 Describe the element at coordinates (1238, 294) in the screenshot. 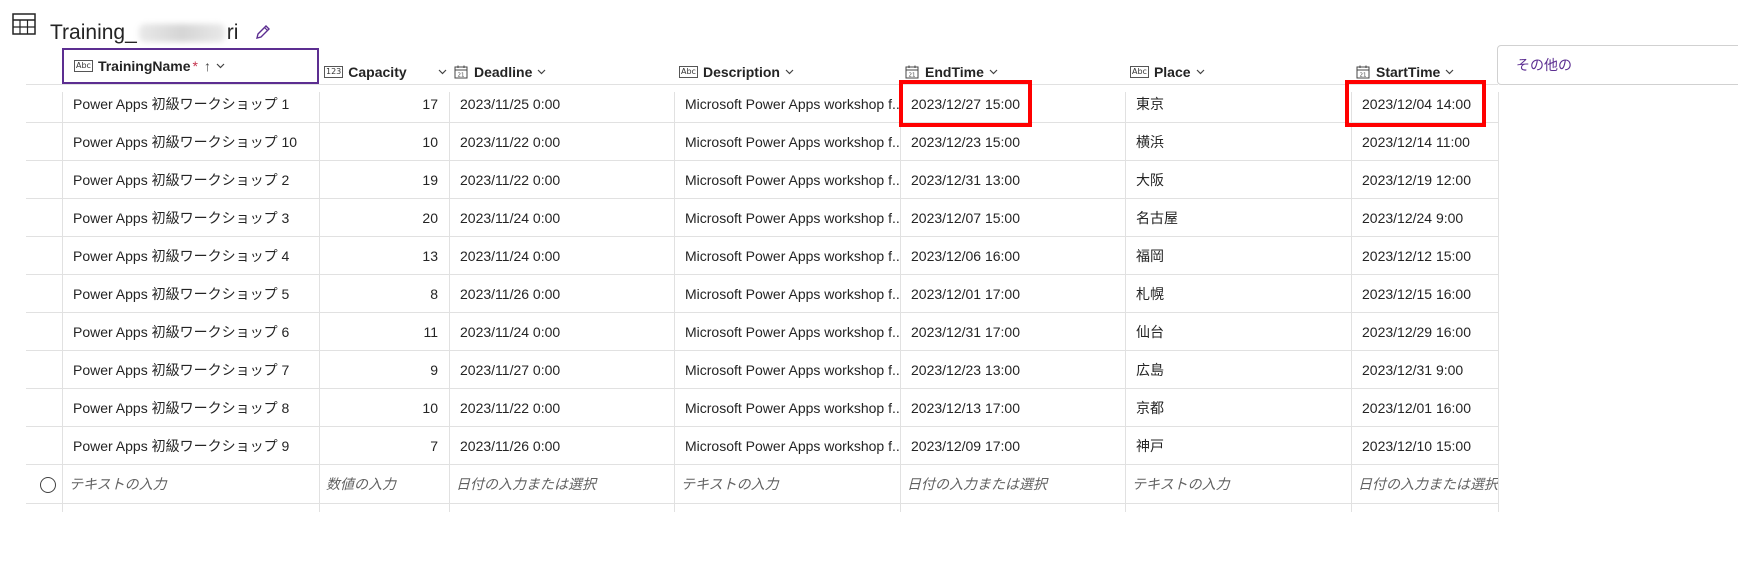

I see `cell-place: 札幌` at that location.